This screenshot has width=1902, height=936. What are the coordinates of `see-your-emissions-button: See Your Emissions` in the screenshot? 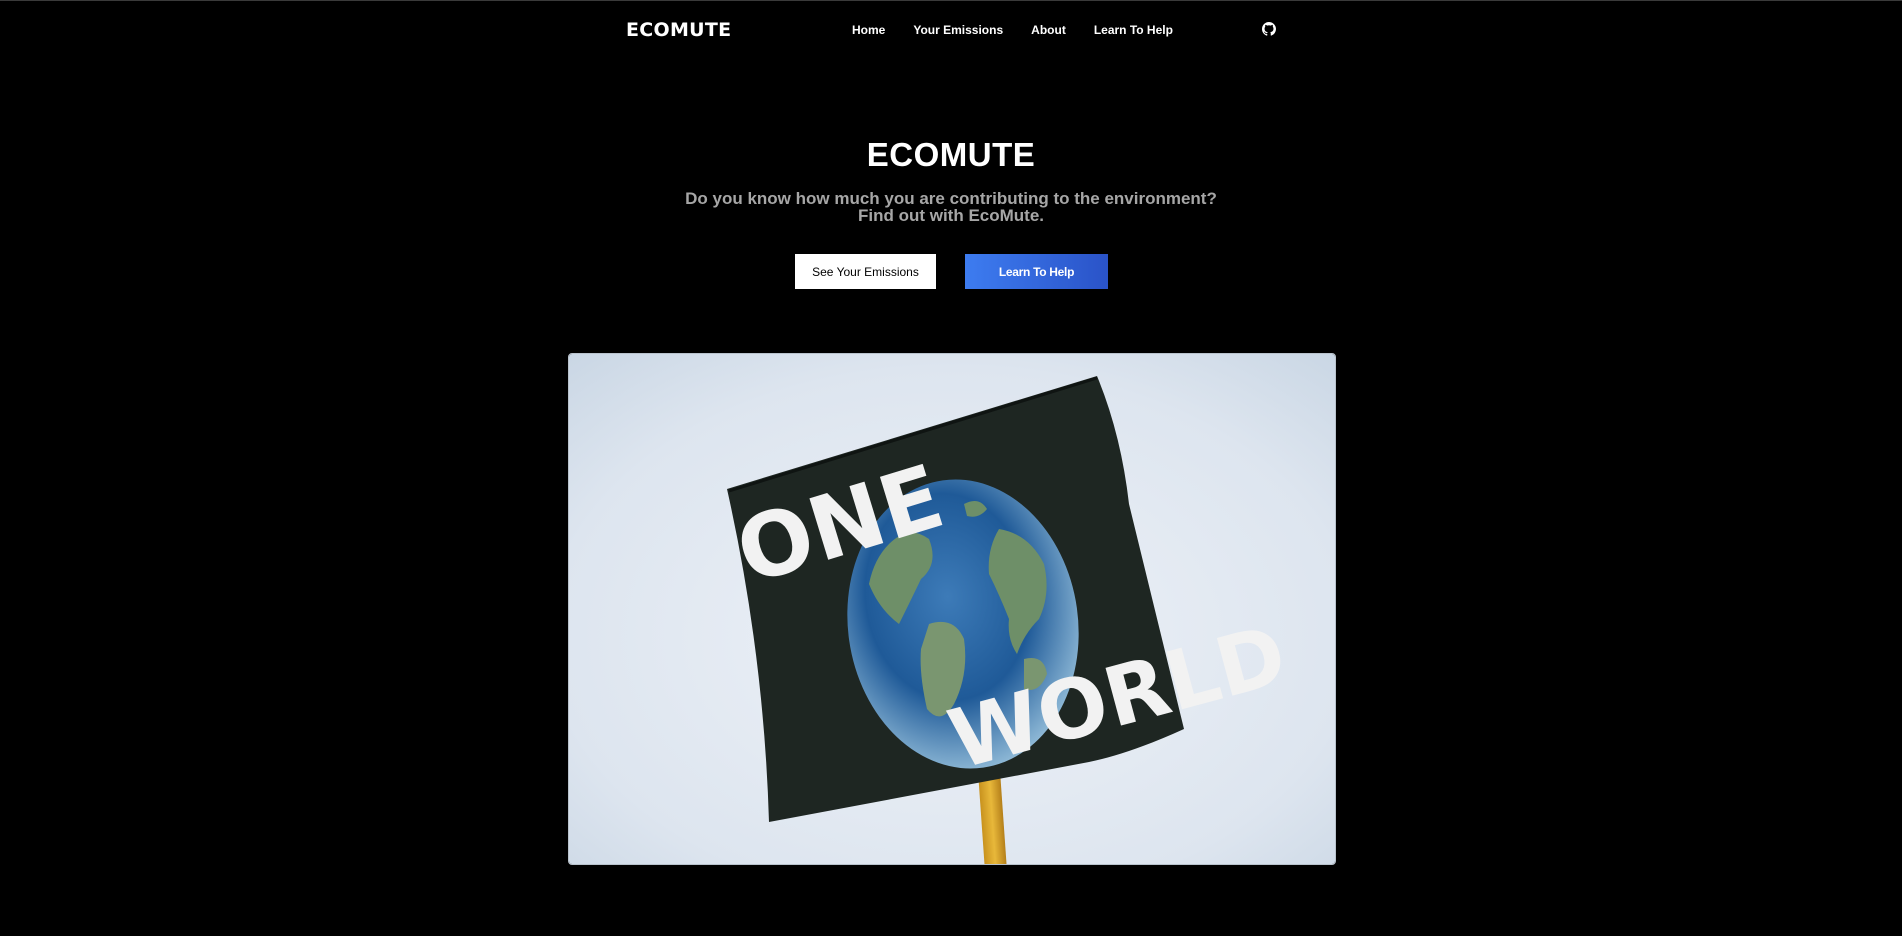 It's located at (865, 271).